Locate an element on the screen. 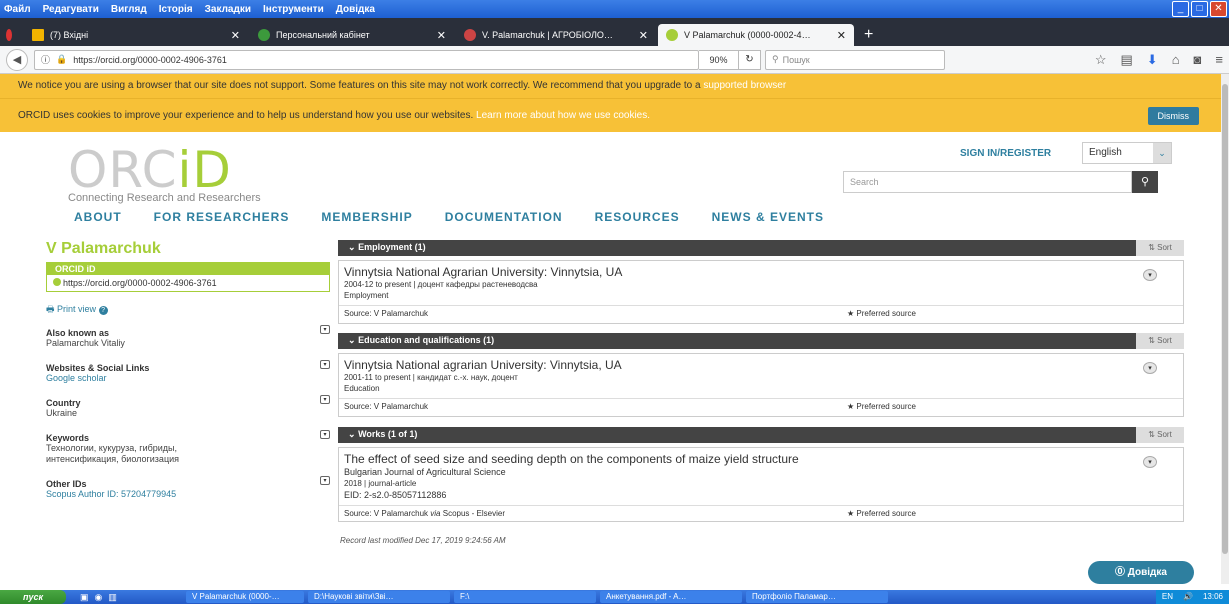  help-label: Довідка is located at coordinates (1147, 572).